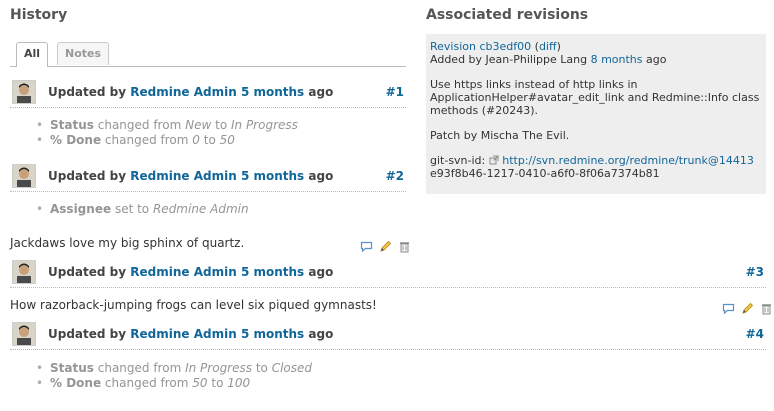 The image size is (774, 411). Describe the element at coordinates (617, 59) in the screenshot. I see `revision-time-link: 8 months` at that location.